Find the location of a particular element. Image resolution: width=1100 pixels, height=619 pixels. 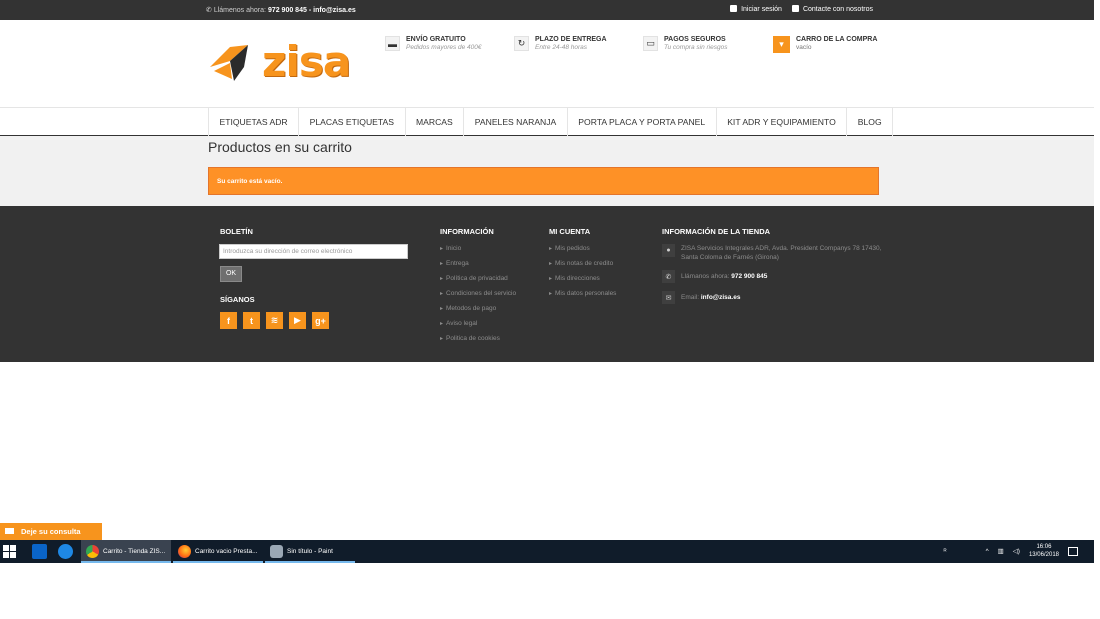

empty-cart-alert: Su carrito está vacío. is located at coordinates (543, 181).